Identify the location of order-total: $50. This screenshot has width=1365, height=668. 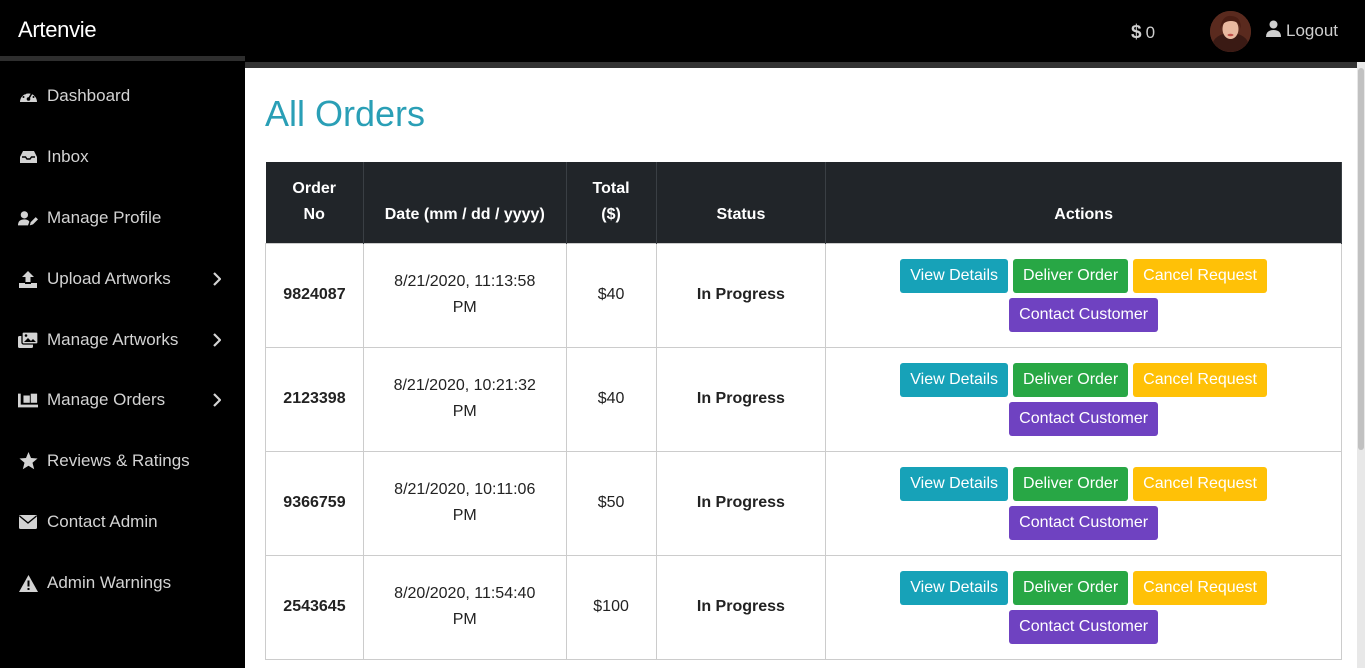
(611, 503).